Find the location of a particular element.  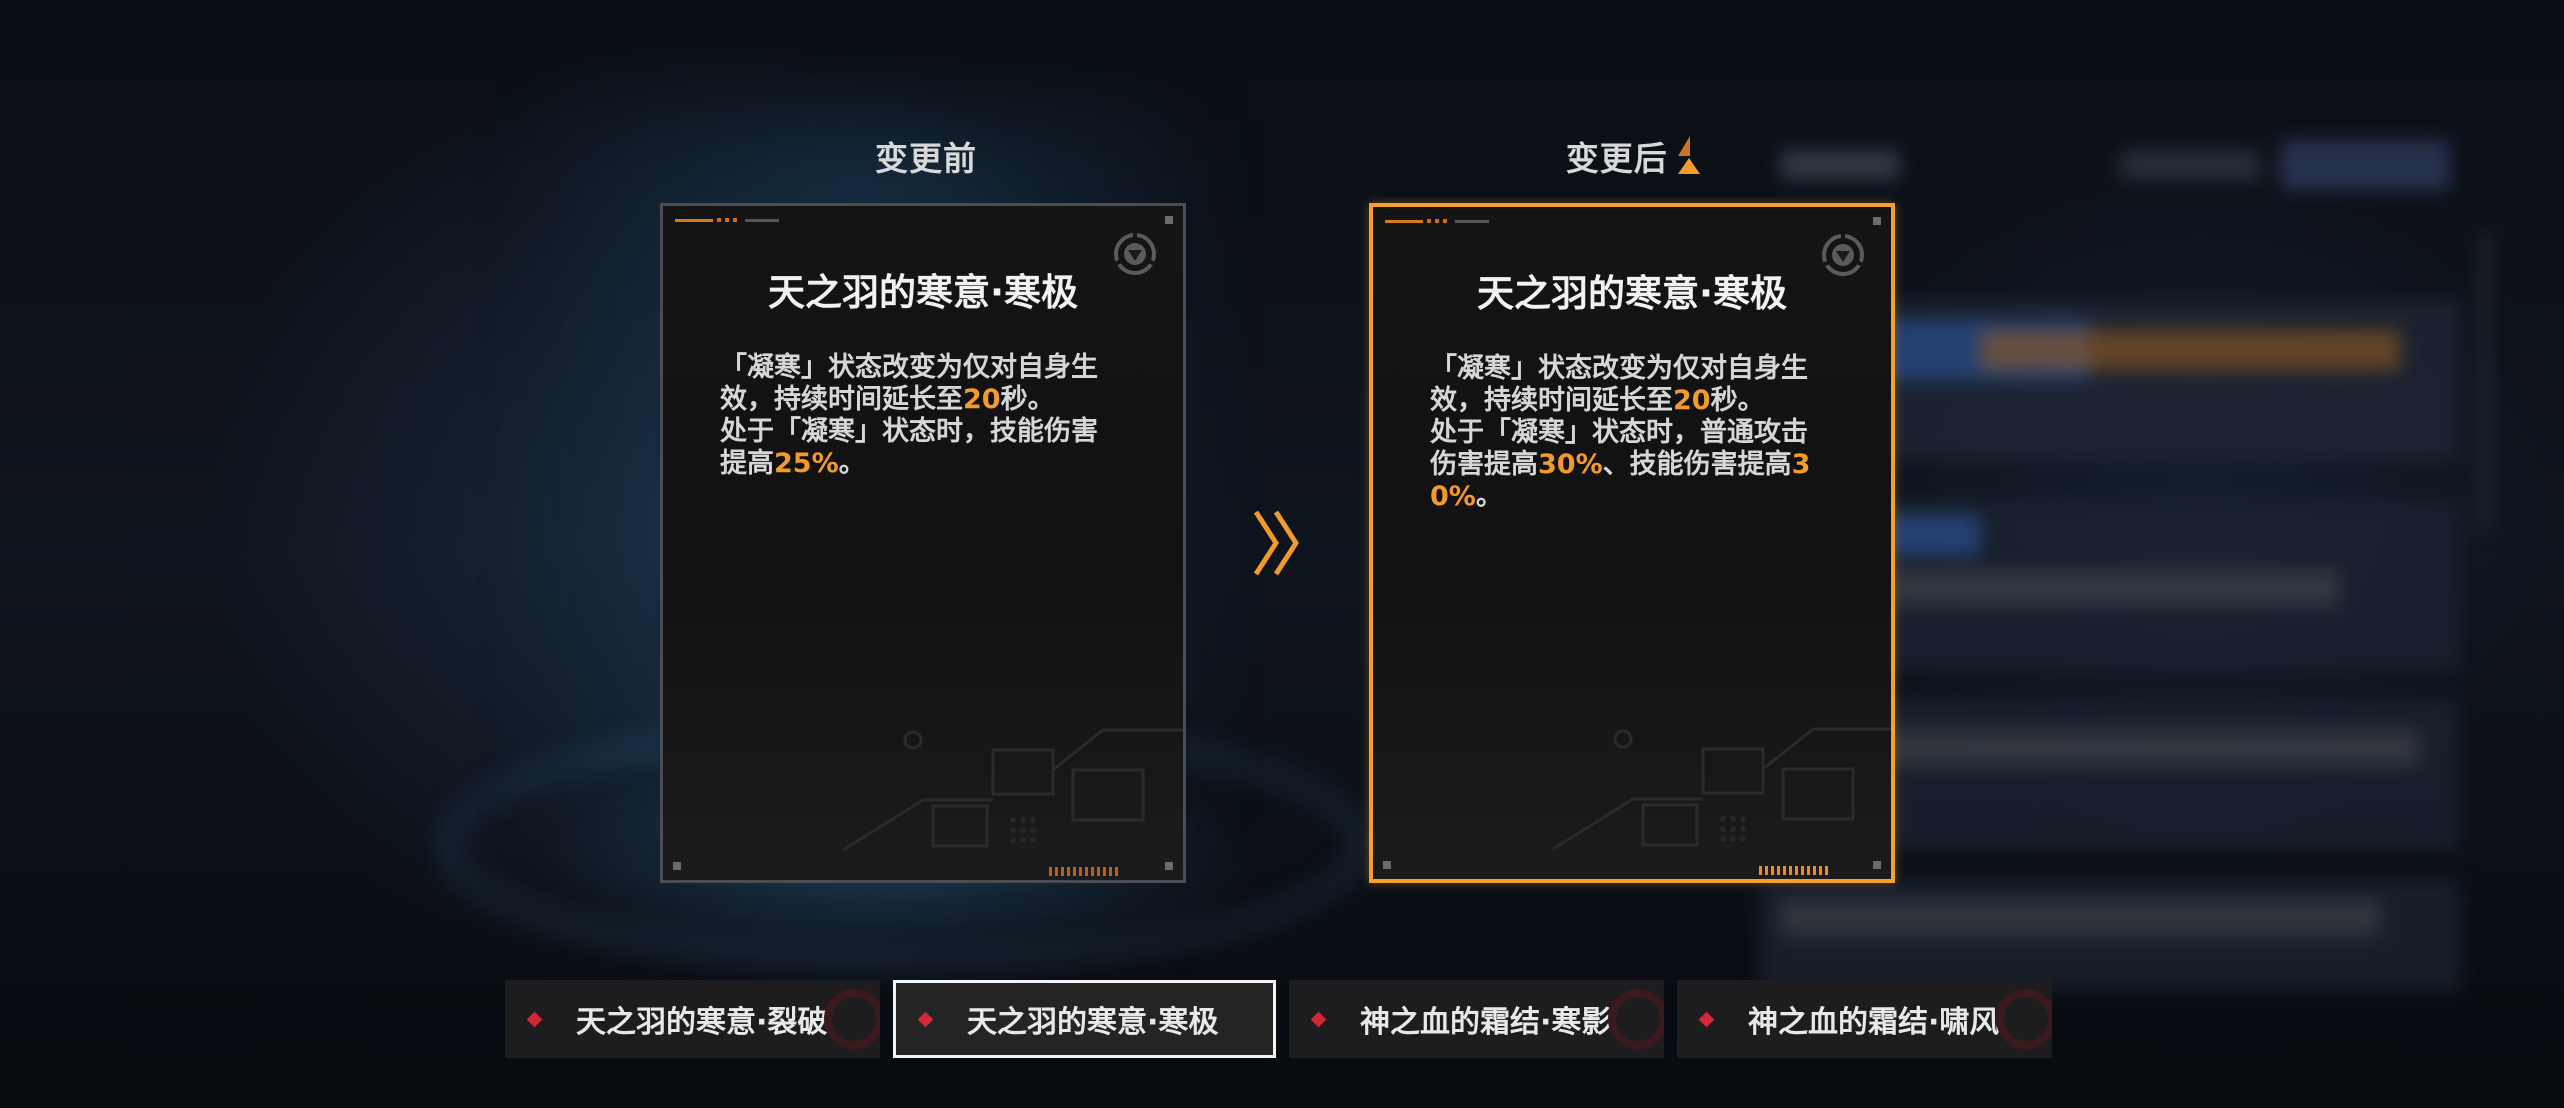

tab-skill-3: 神之血的霜结·寒影 is located at coordinates (1476, 1019).